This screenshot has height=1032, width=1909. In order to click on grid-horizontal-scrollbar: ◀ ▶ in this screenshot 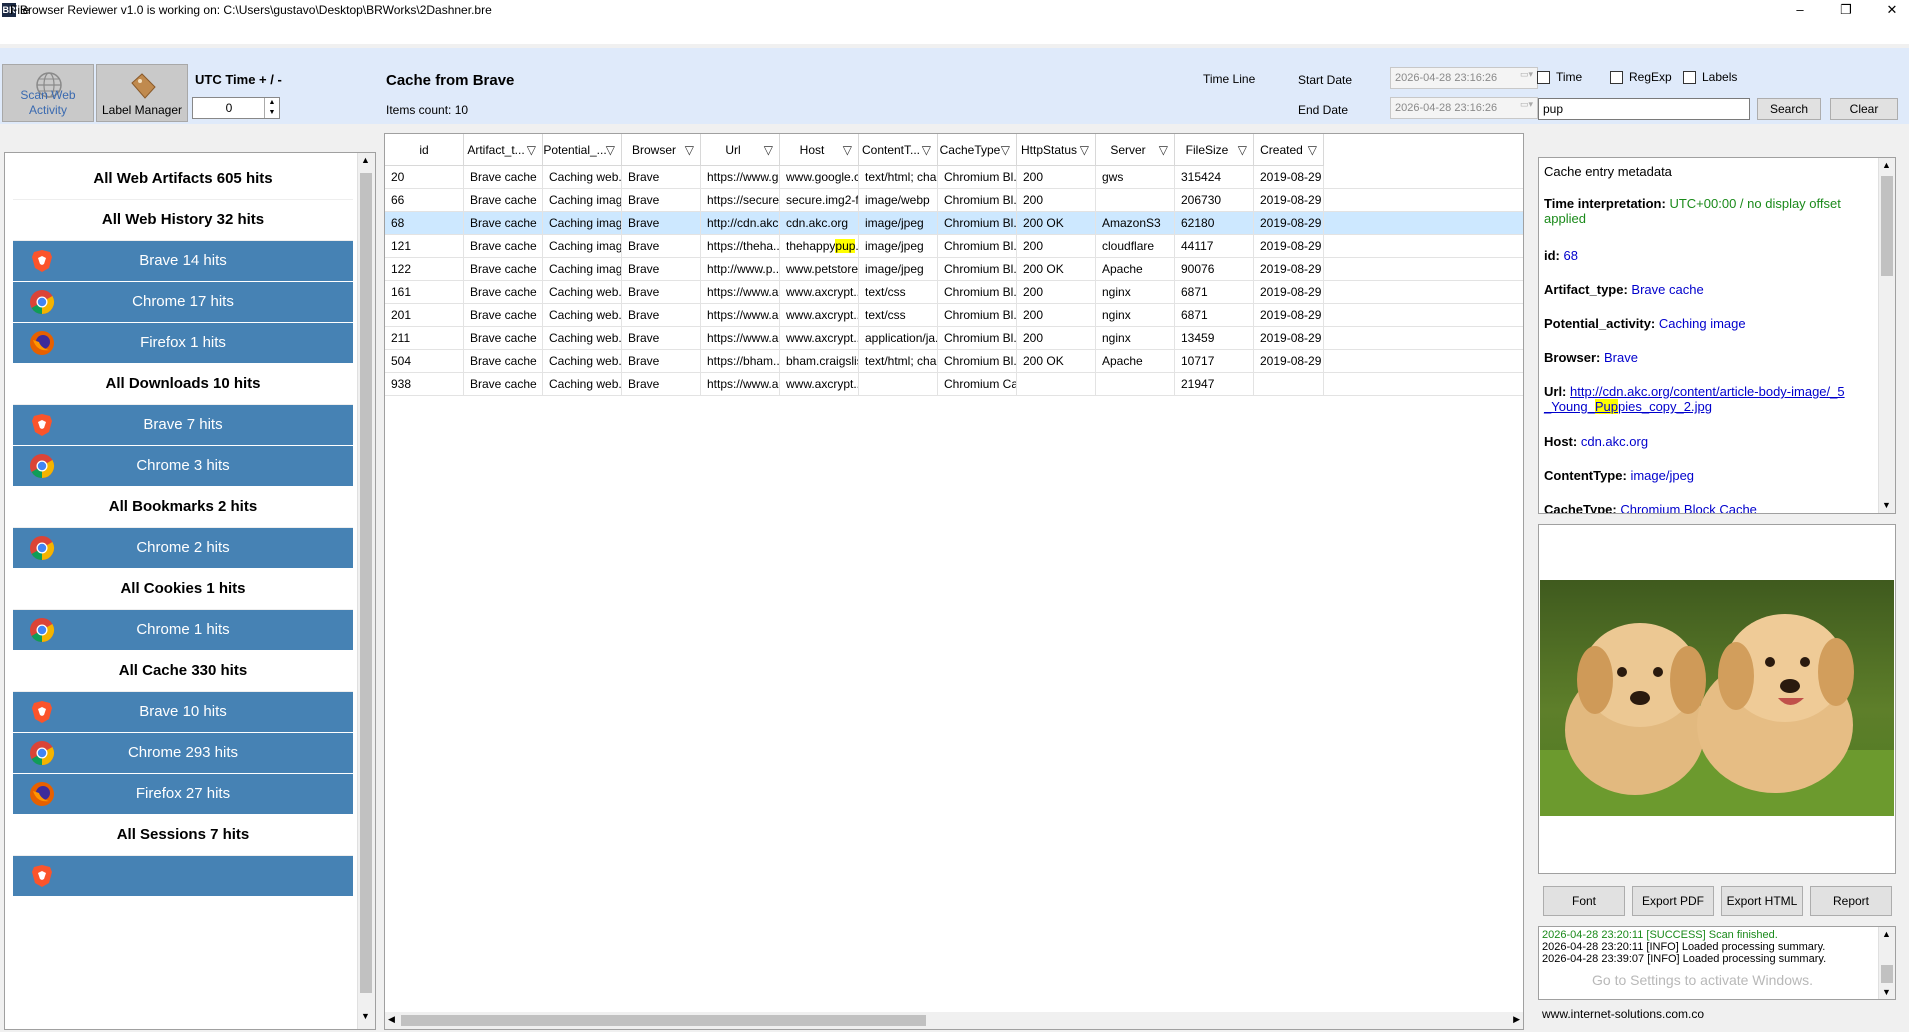, I will do `click(954, 1020)`.